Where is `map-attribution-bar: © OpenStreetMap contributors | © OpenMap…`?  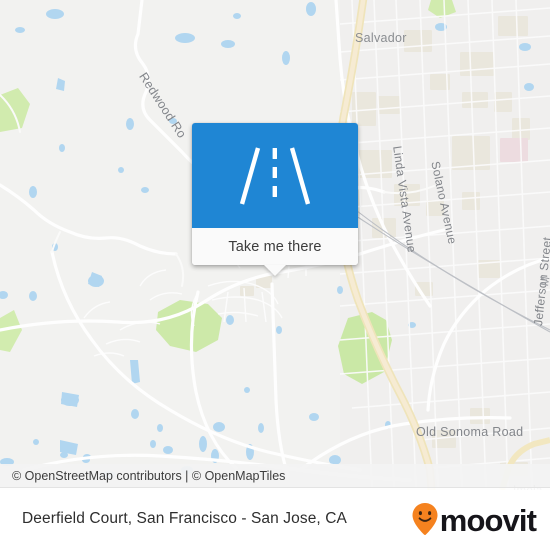 map-attribution-bar: © OpenStreetMap contributors | © OpenMap… is located at coordinates (275, 476).